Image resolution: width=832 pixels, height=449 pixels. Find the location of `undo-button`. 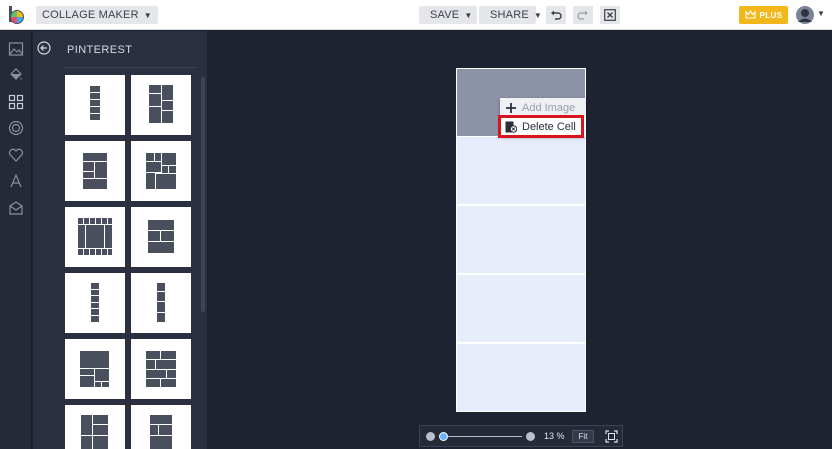

undo-button is located at coordinates (556, 15).